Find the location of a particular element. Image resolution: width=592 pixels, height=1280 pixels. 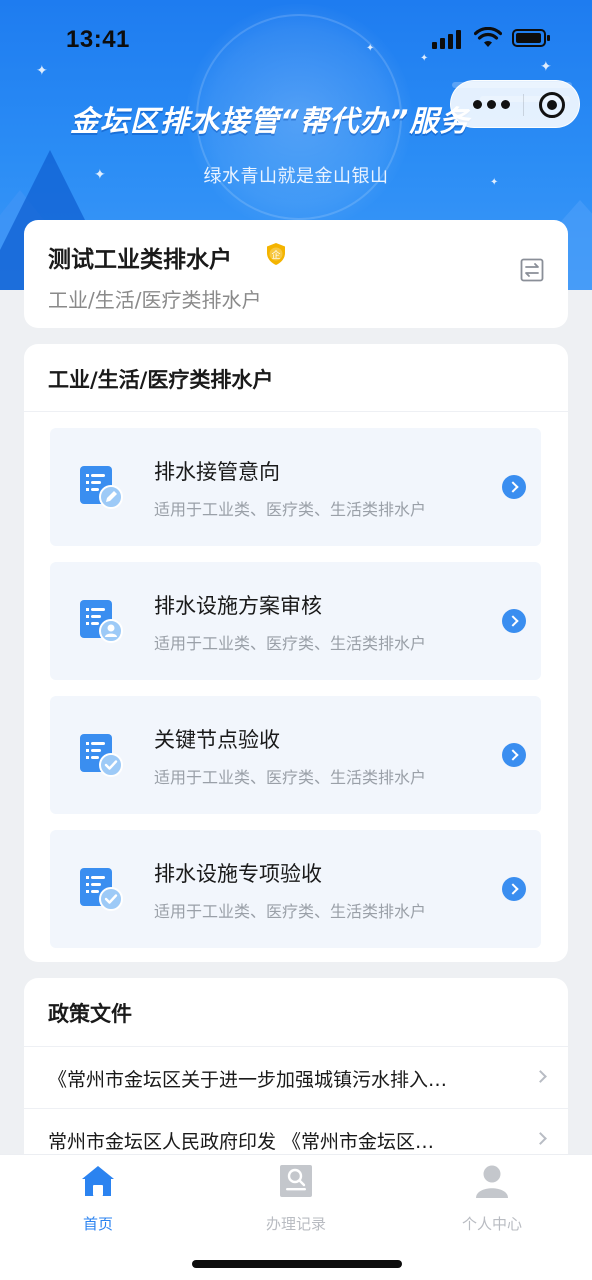

service-card-header: 工业/生活/医疗类排水户 is located at coordinates (296, 378).